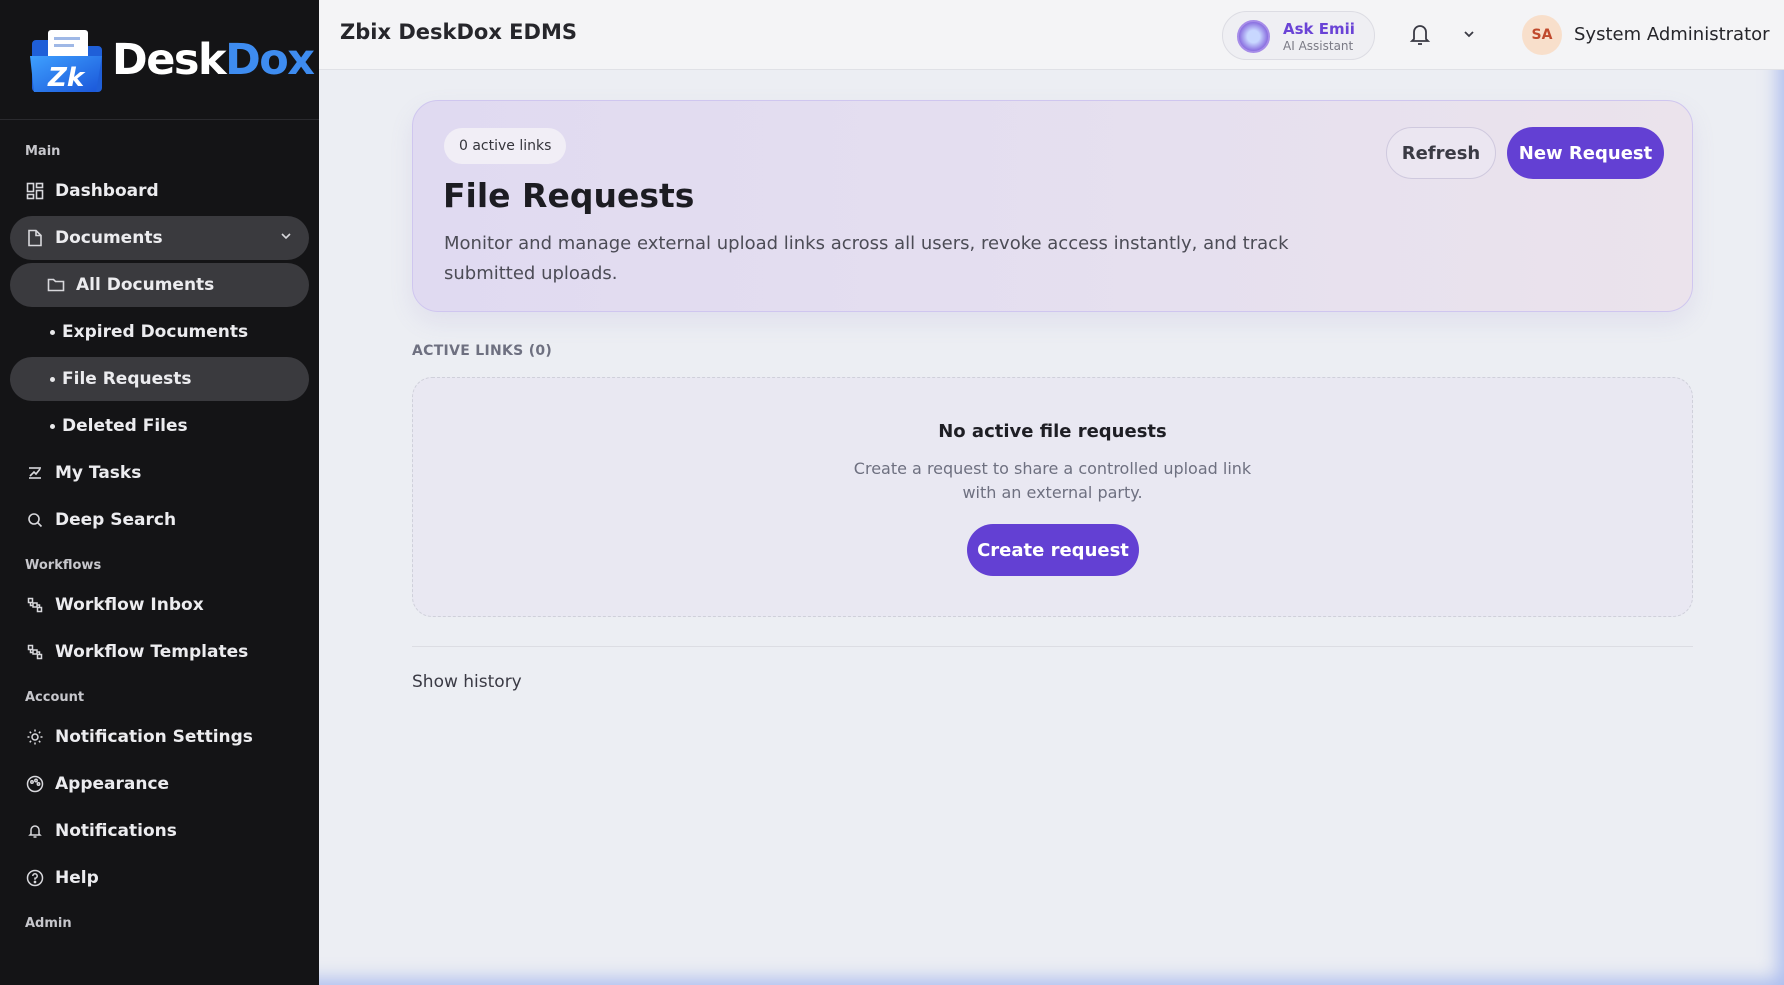 This screenshot has width=1784, height=985. What do you see at coordinates (63, 565) in the screenshot?
I see `section-label-workflows: Workflows` at bounding box center [63, 565].